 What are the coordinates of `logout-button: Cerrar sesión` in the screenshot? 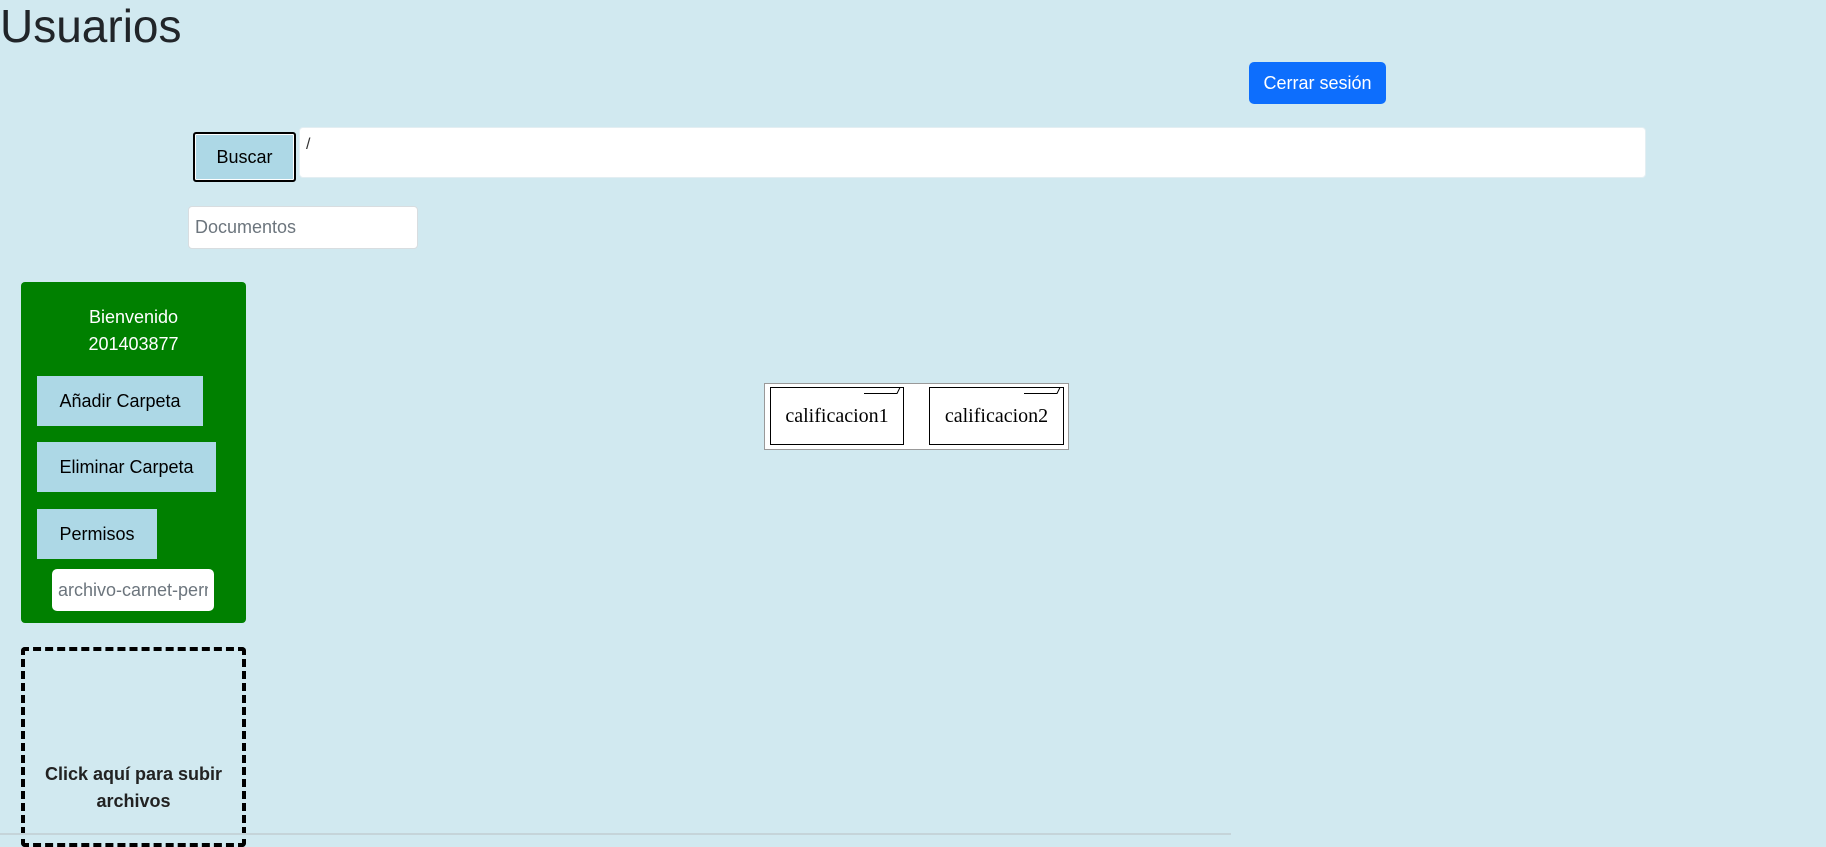 It's located at (1317, 83).